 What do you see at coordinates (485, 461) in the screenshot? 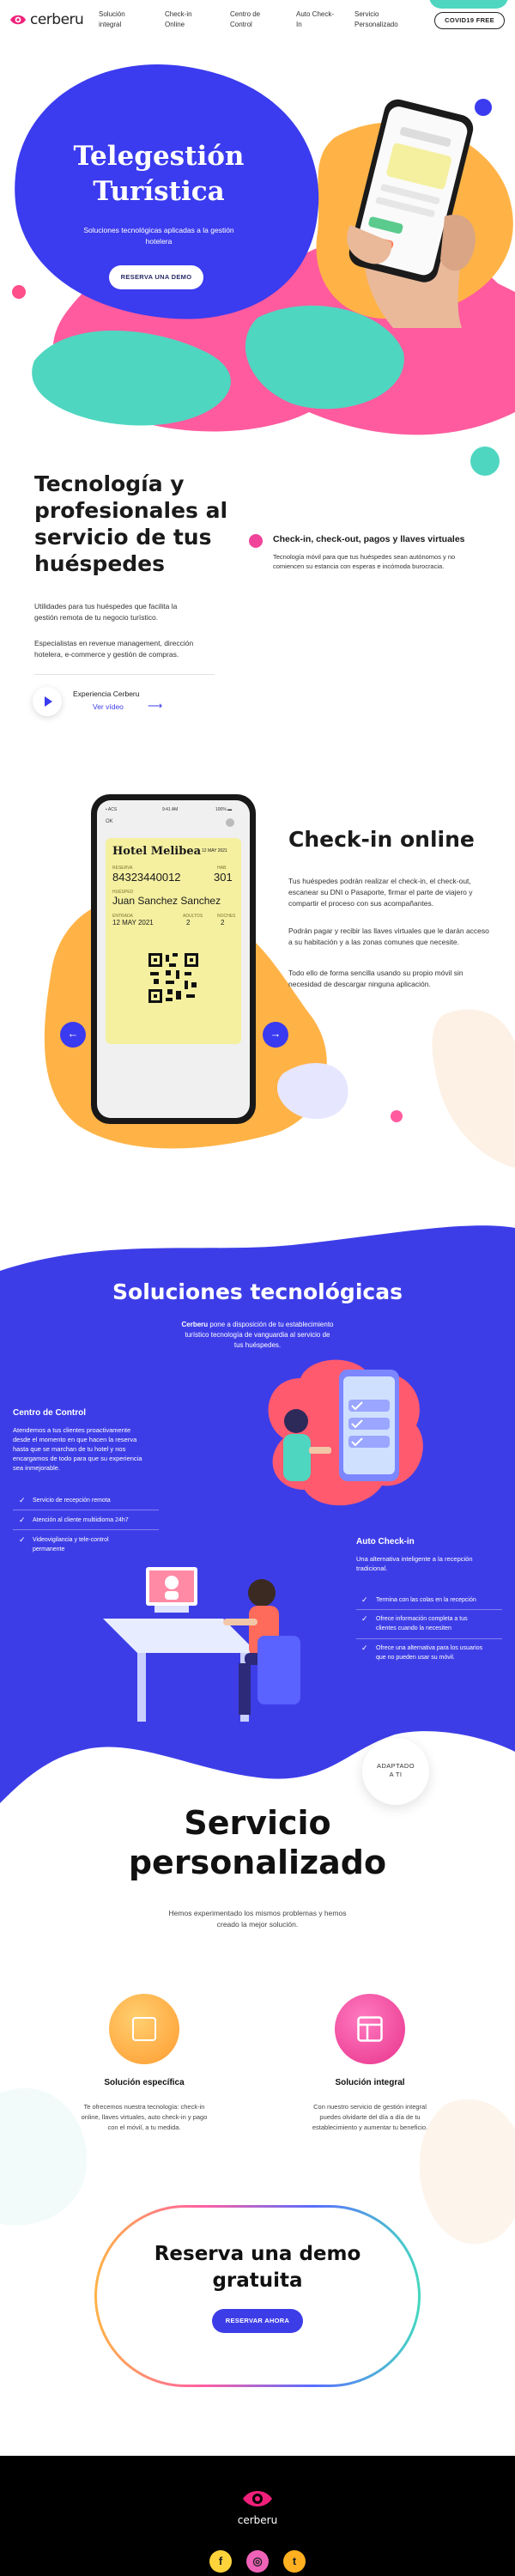
I see `teal-dot-decoration` at bounding box center [485, 461].